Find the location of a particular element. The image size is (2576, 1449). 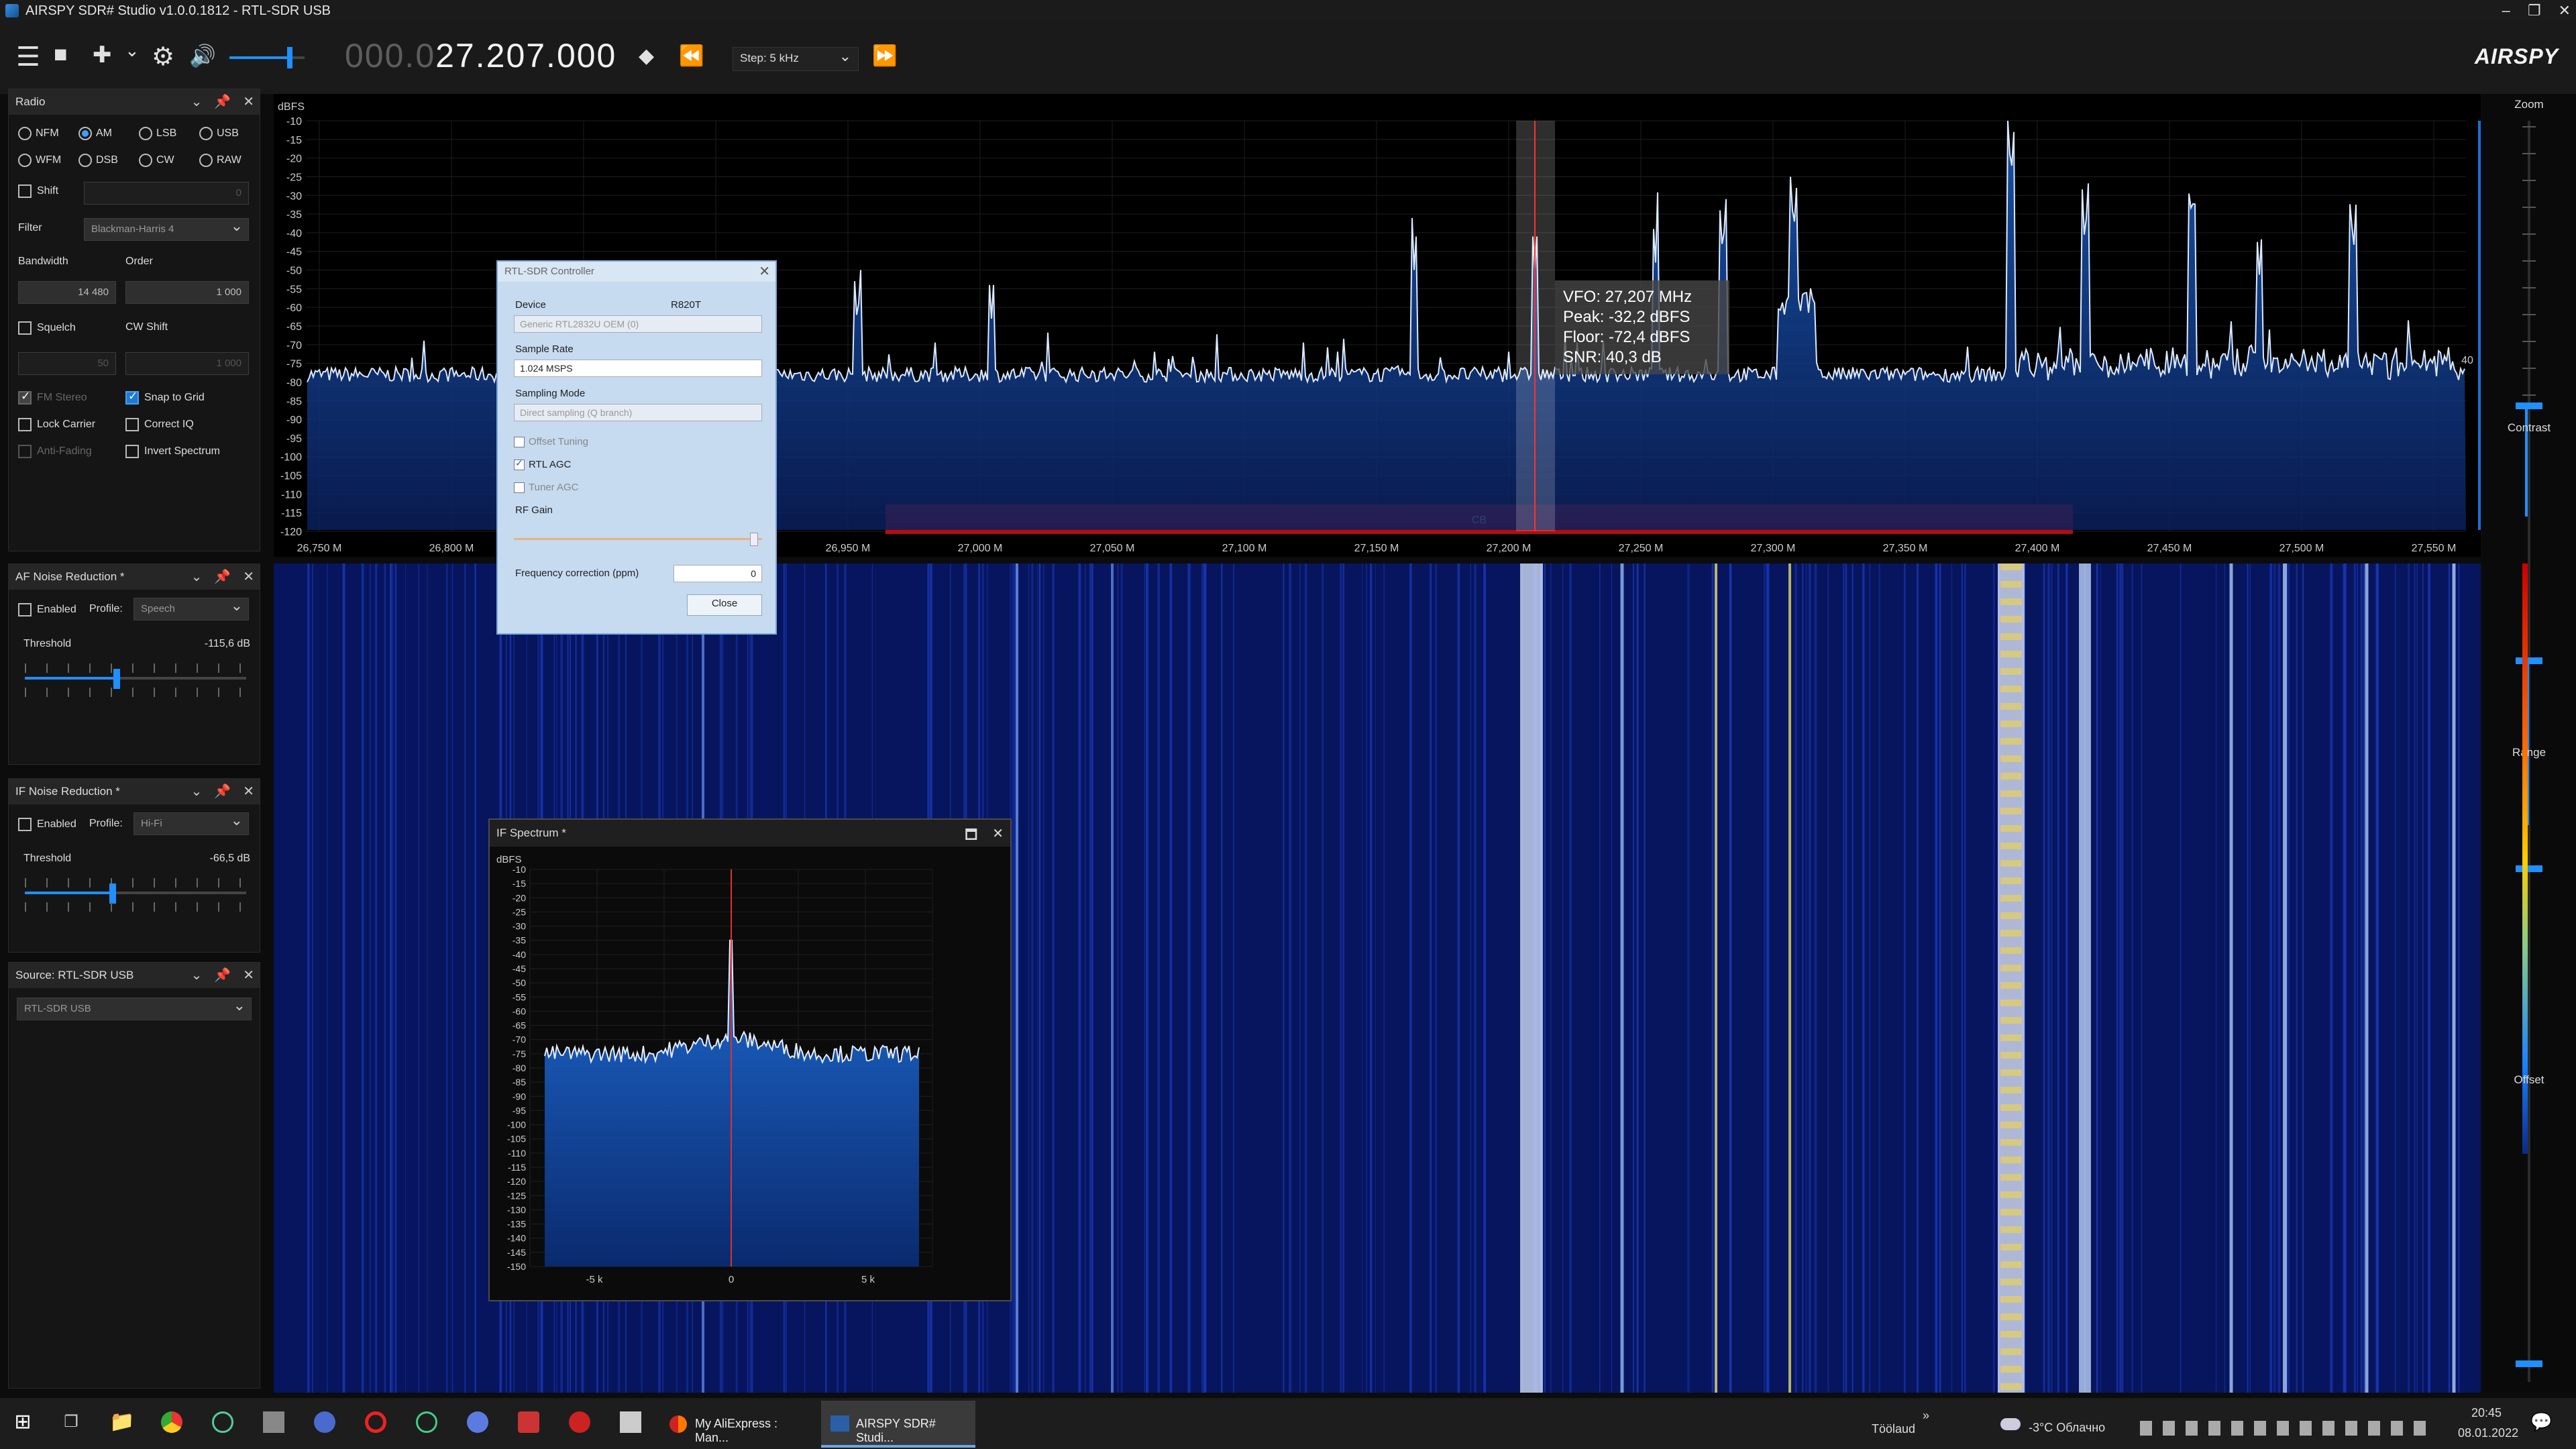

app-icon-blue is located at coordinates (324, 1422).